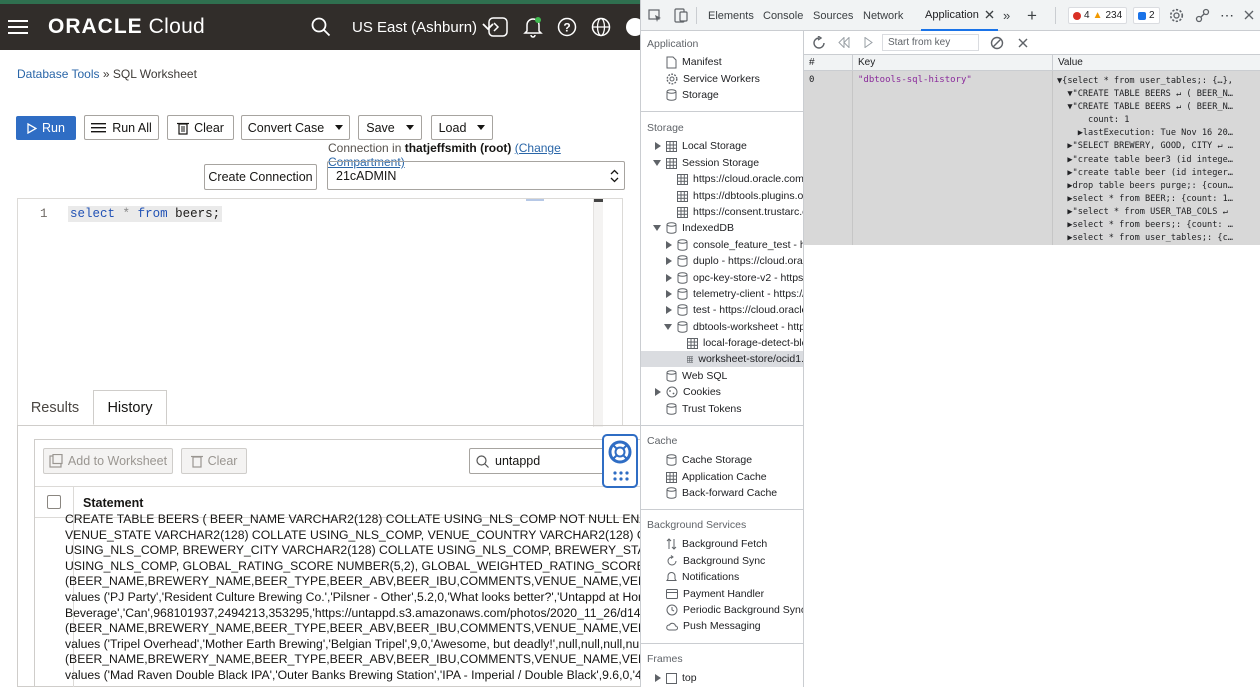  I want to click on tab-elements: Elements, so click(731, 15).